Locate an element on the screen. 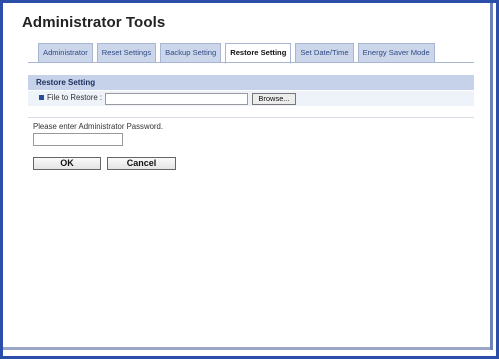  tab-administrator: Administrator is located at coordinates (65, 52).